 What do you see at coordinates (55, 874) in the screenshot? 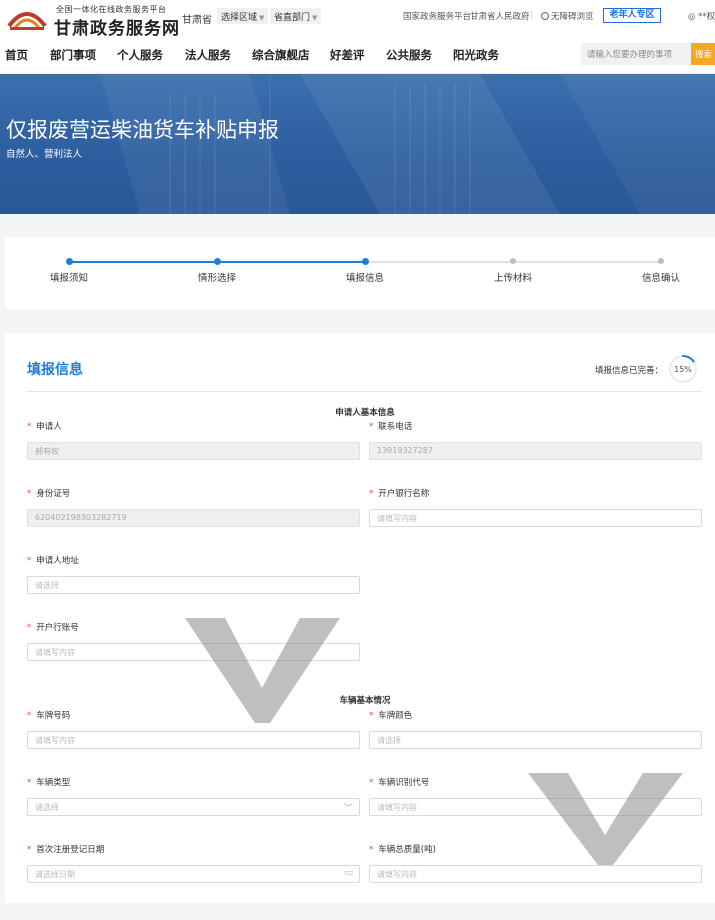
I see `registration-date-placeholder: 请选择日期` at bounding box center [55, 874].